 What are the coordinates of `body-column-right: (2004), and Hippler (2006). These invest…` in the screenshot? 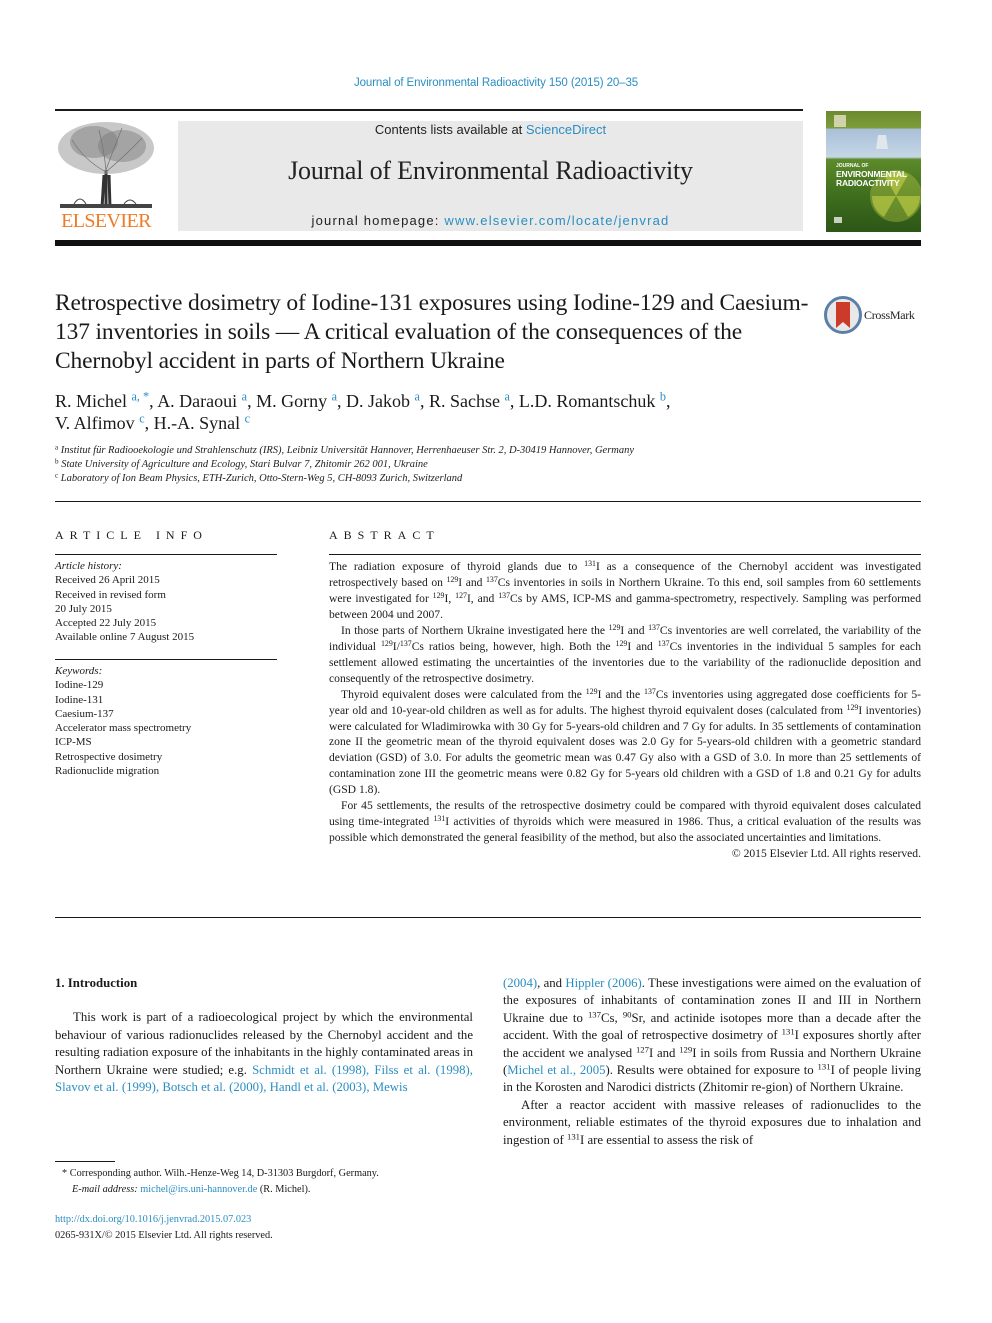 It's located at (712, 1062).